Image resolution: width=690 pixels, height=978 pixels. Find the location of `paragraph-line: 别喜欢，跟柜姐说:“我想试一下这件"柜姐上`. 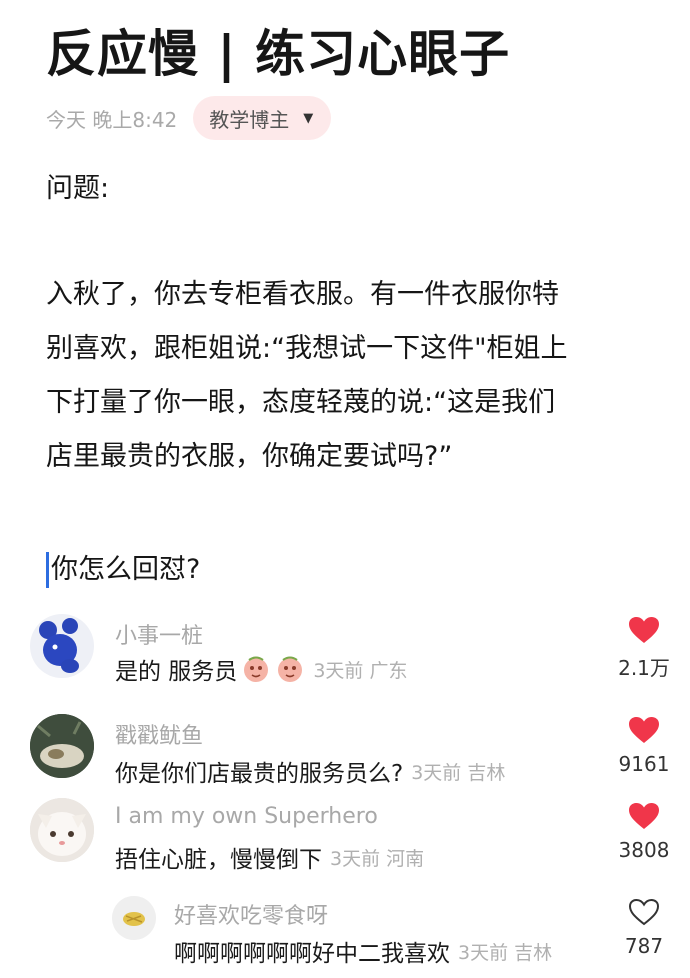

paragraph-line: 别喜欢，跟柜姐说:“我想试一下这件"柜姐上 is located at coordinates (307, 348).